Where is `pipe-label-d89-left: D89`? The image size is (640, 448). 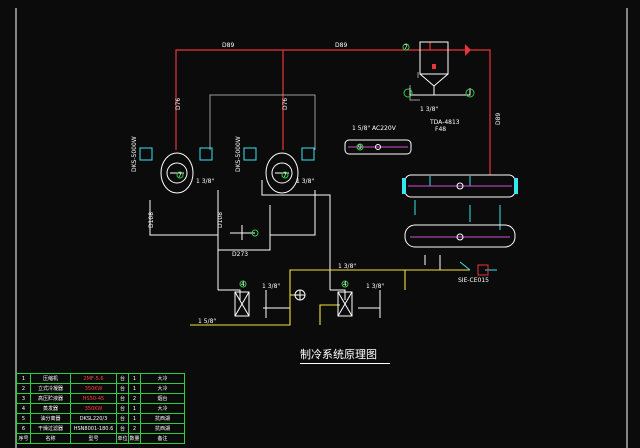 pipe-label-d89-left: D89 is located at coordinates (228, 45).